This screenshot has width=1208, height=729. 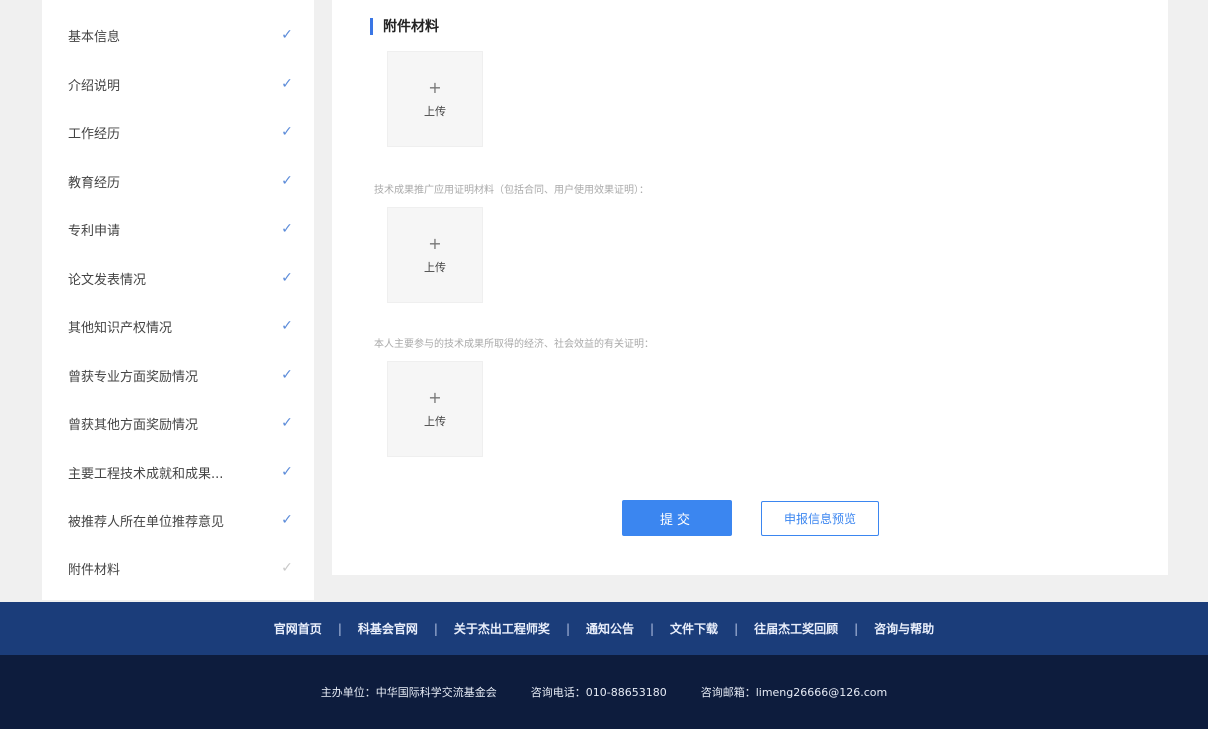 I want to click on footer-link-notices: 通知公告, so click(x=610, y=628).